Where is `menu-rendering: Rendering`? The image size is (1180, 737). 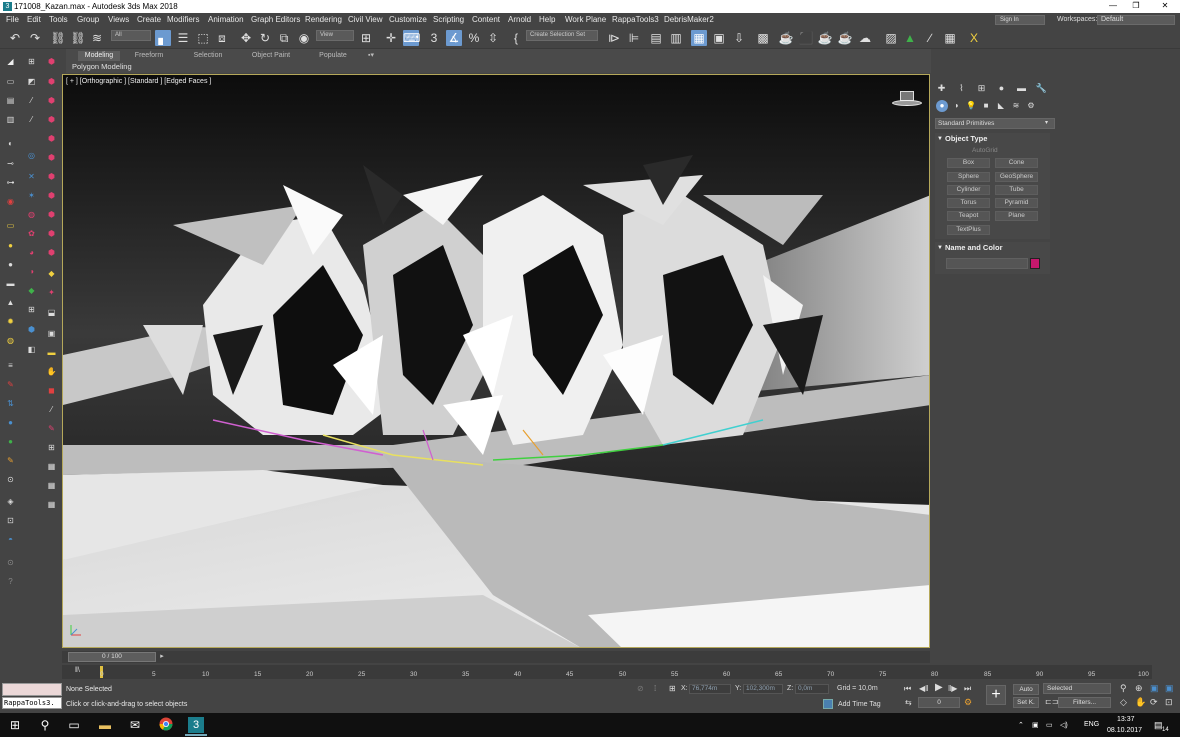
menu-rendering: Rendering is located at coordinates (323, 19).